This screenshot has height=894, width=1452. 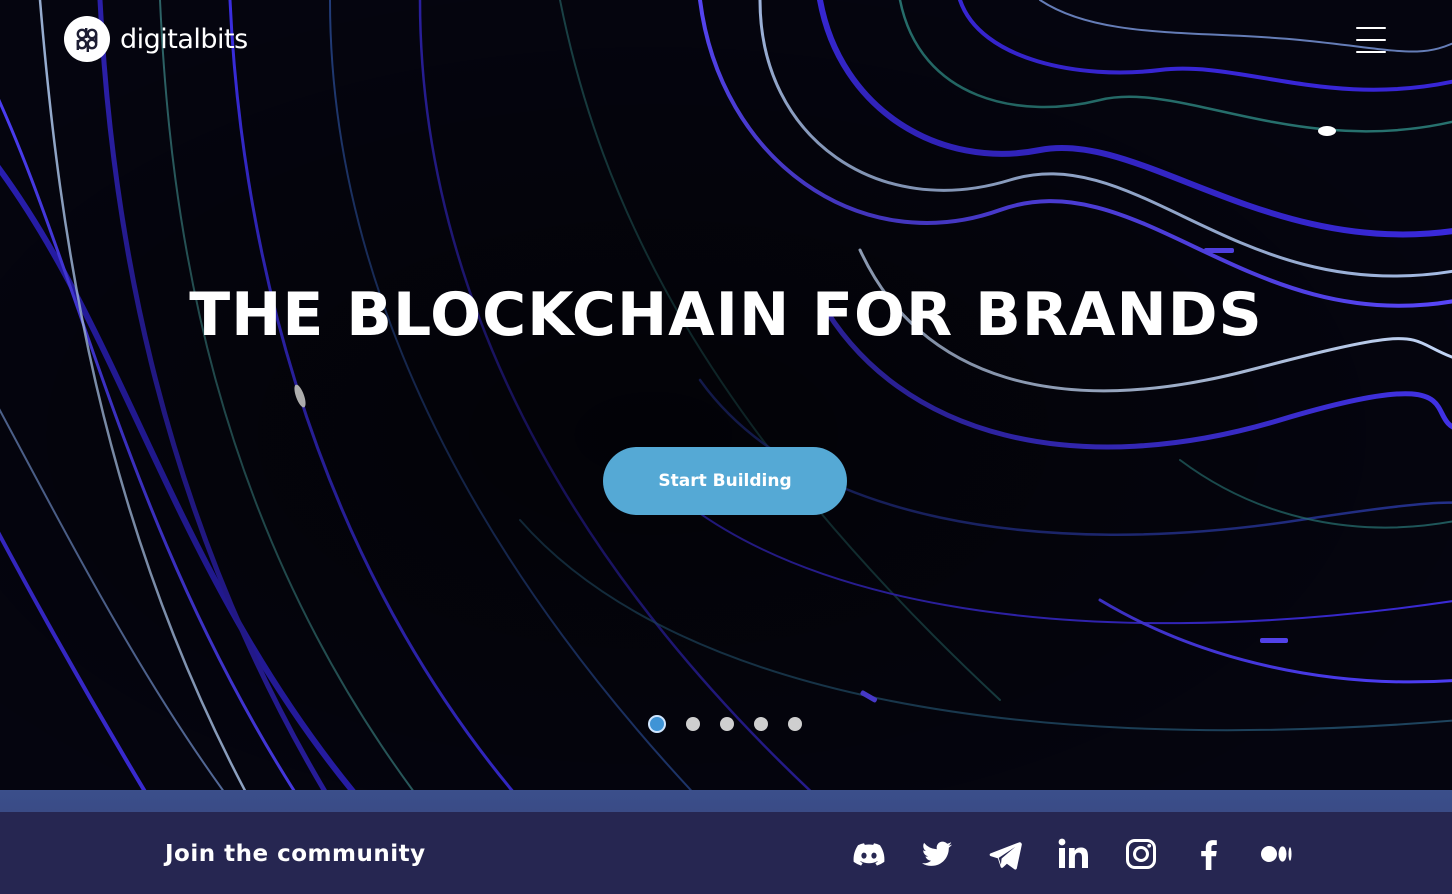 I want to click on social-links, so click(x=1073, y=854).